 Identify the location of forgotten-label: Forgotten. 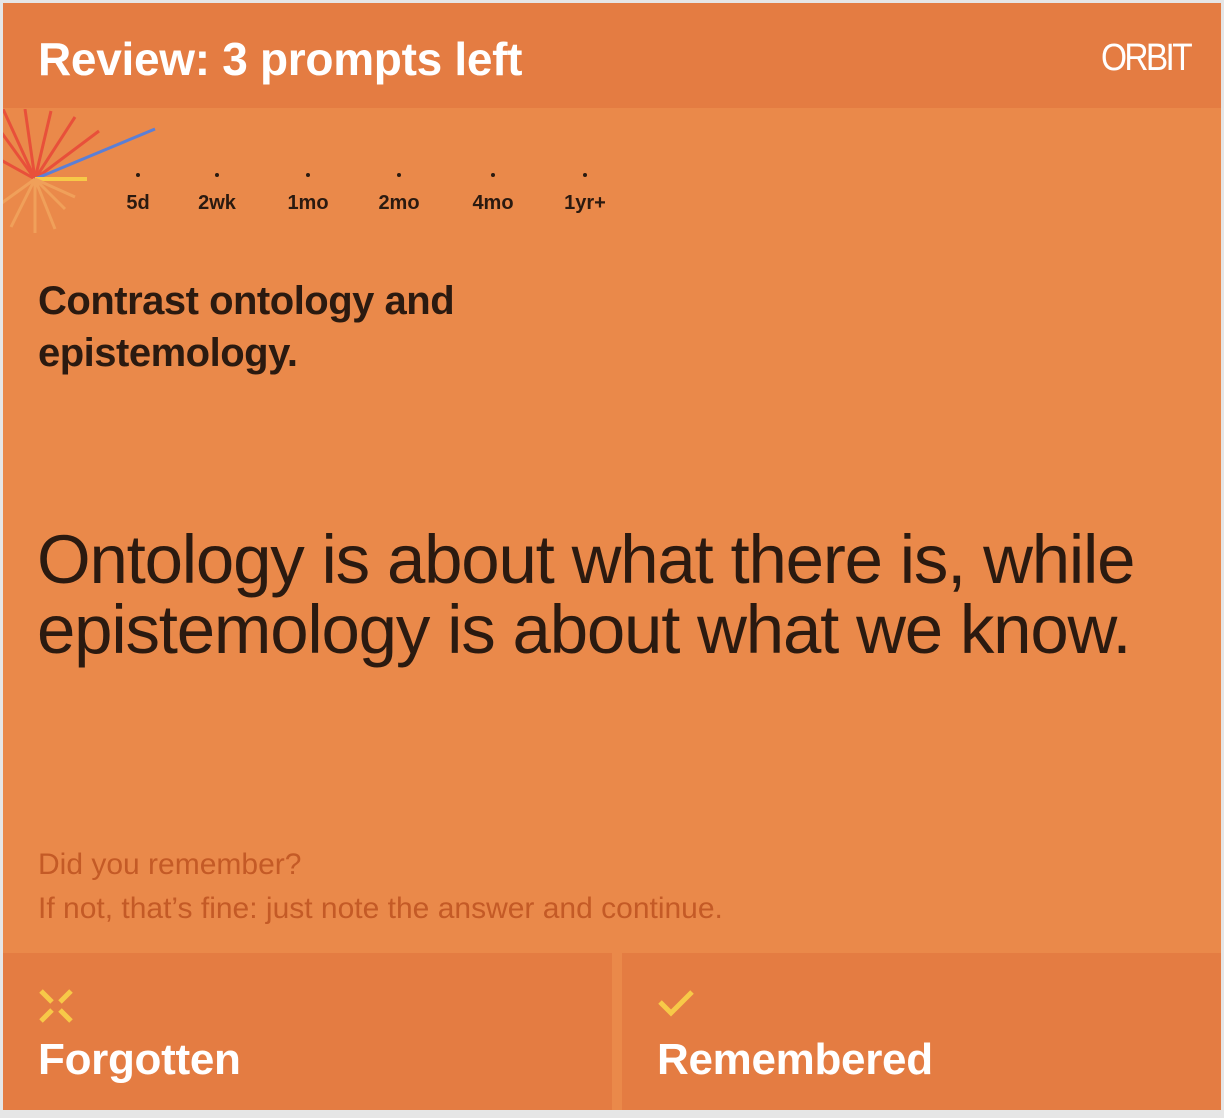
(139, 1059).